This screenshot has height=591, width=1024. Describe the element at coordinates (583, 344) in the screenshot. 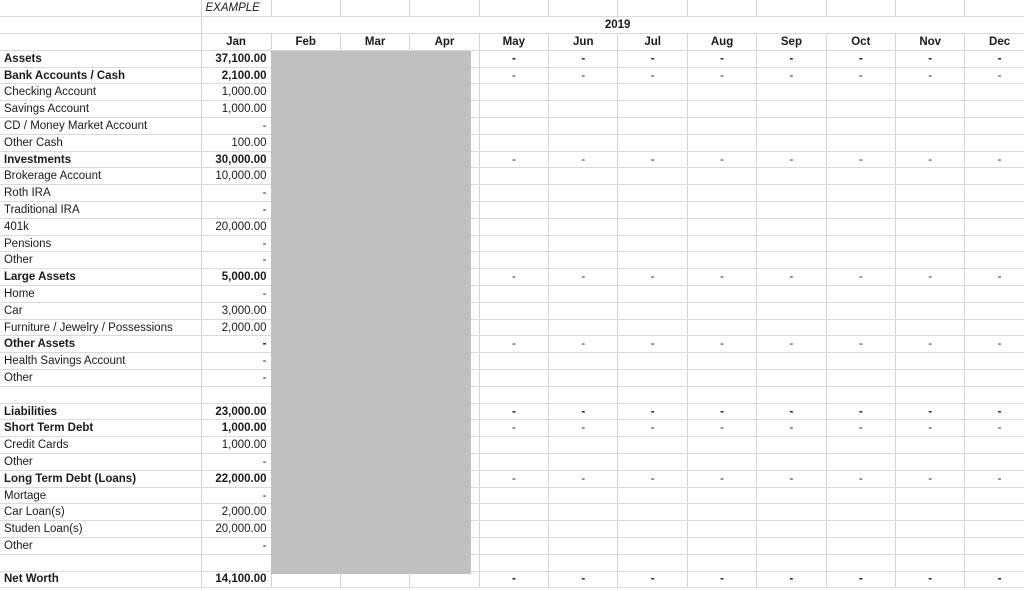

I see `row-value-jun: -` at that location.